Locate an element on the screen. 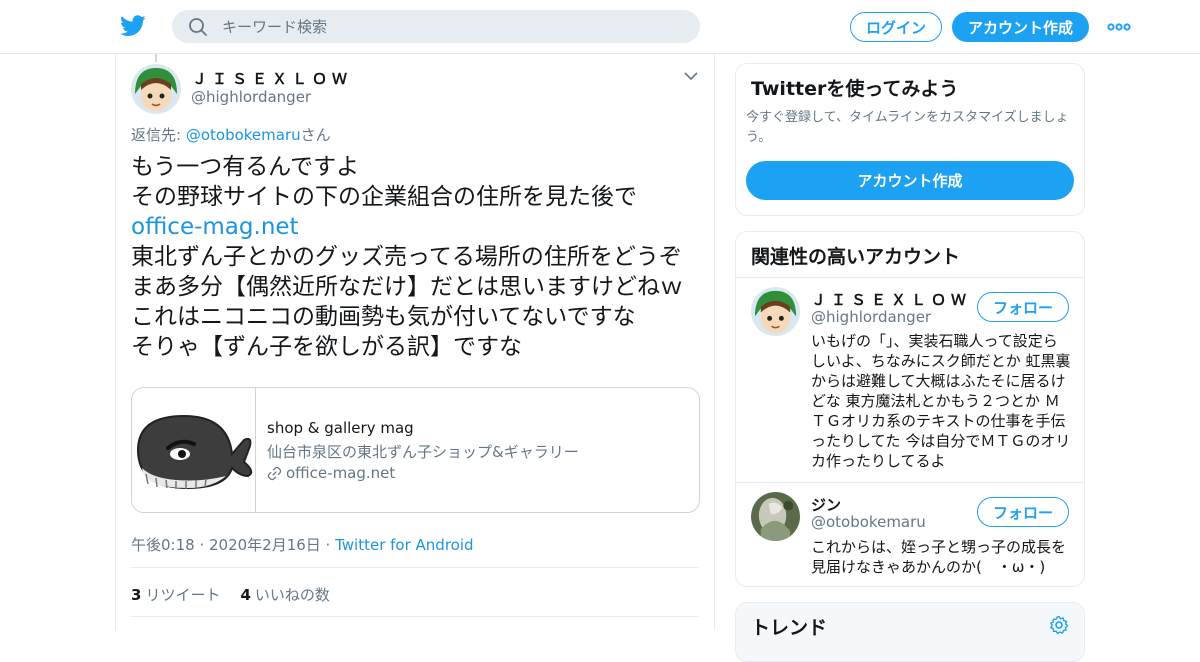 Image resolution: width=1200 pixels, height=662 pixels. search-bar is located at coordinates (436, 26).